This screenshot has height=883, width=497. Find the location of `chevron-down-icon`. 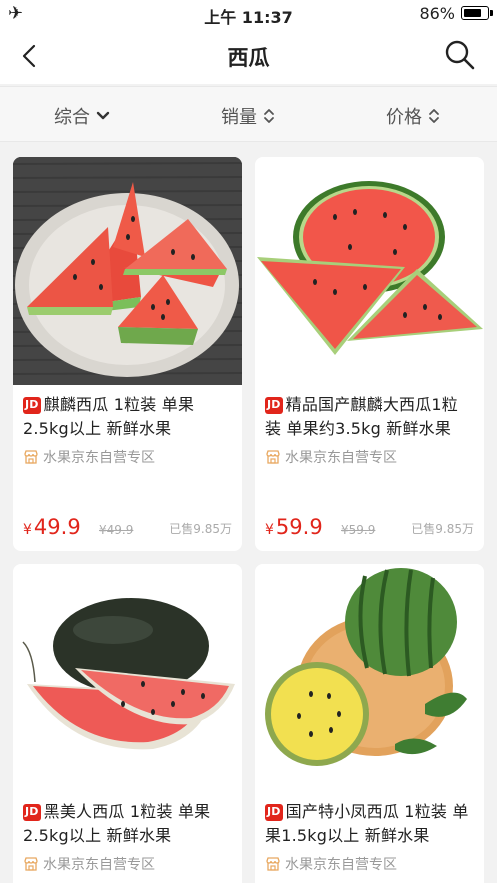

chevron-down-icon is located at coordinates (103, 115).